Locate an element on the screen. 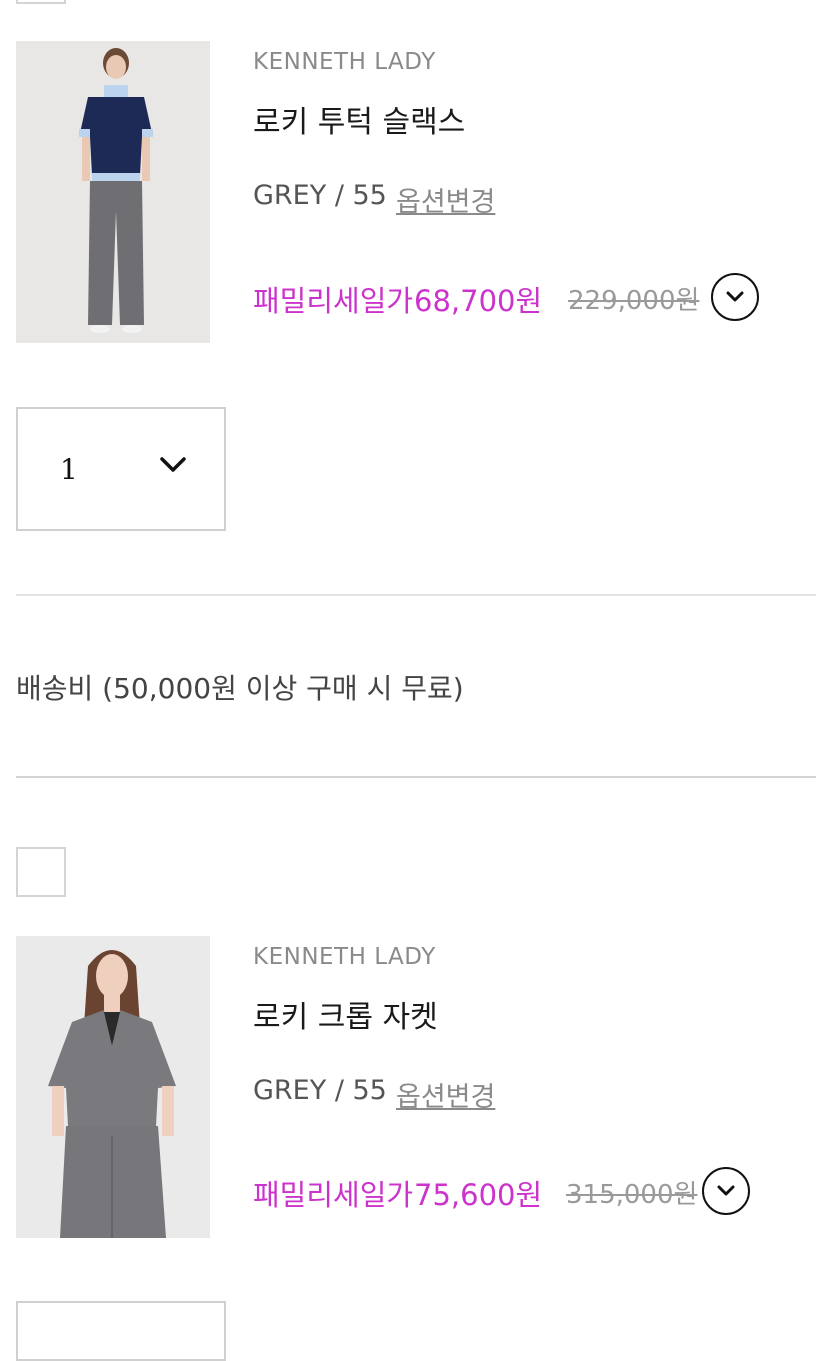 This screenshot has width=816, height=1361. original-price: 315,000원 is located at coordinates (632, 1195).